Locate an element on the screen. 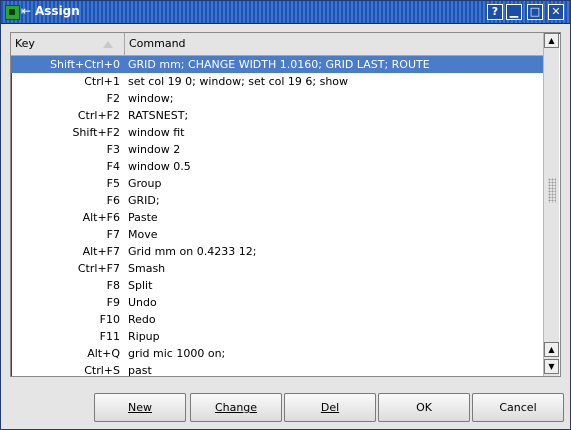 Image resolution: width=571 pixels, height=430 pixels. ok-button: OK is located at coordinates (424, 407).